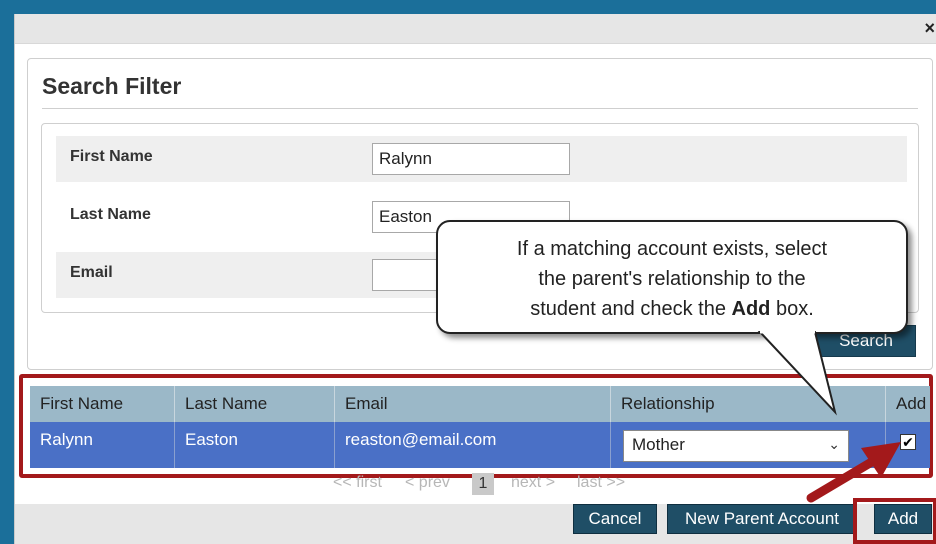  I want to click on arrow-icon, so click(853, 472).